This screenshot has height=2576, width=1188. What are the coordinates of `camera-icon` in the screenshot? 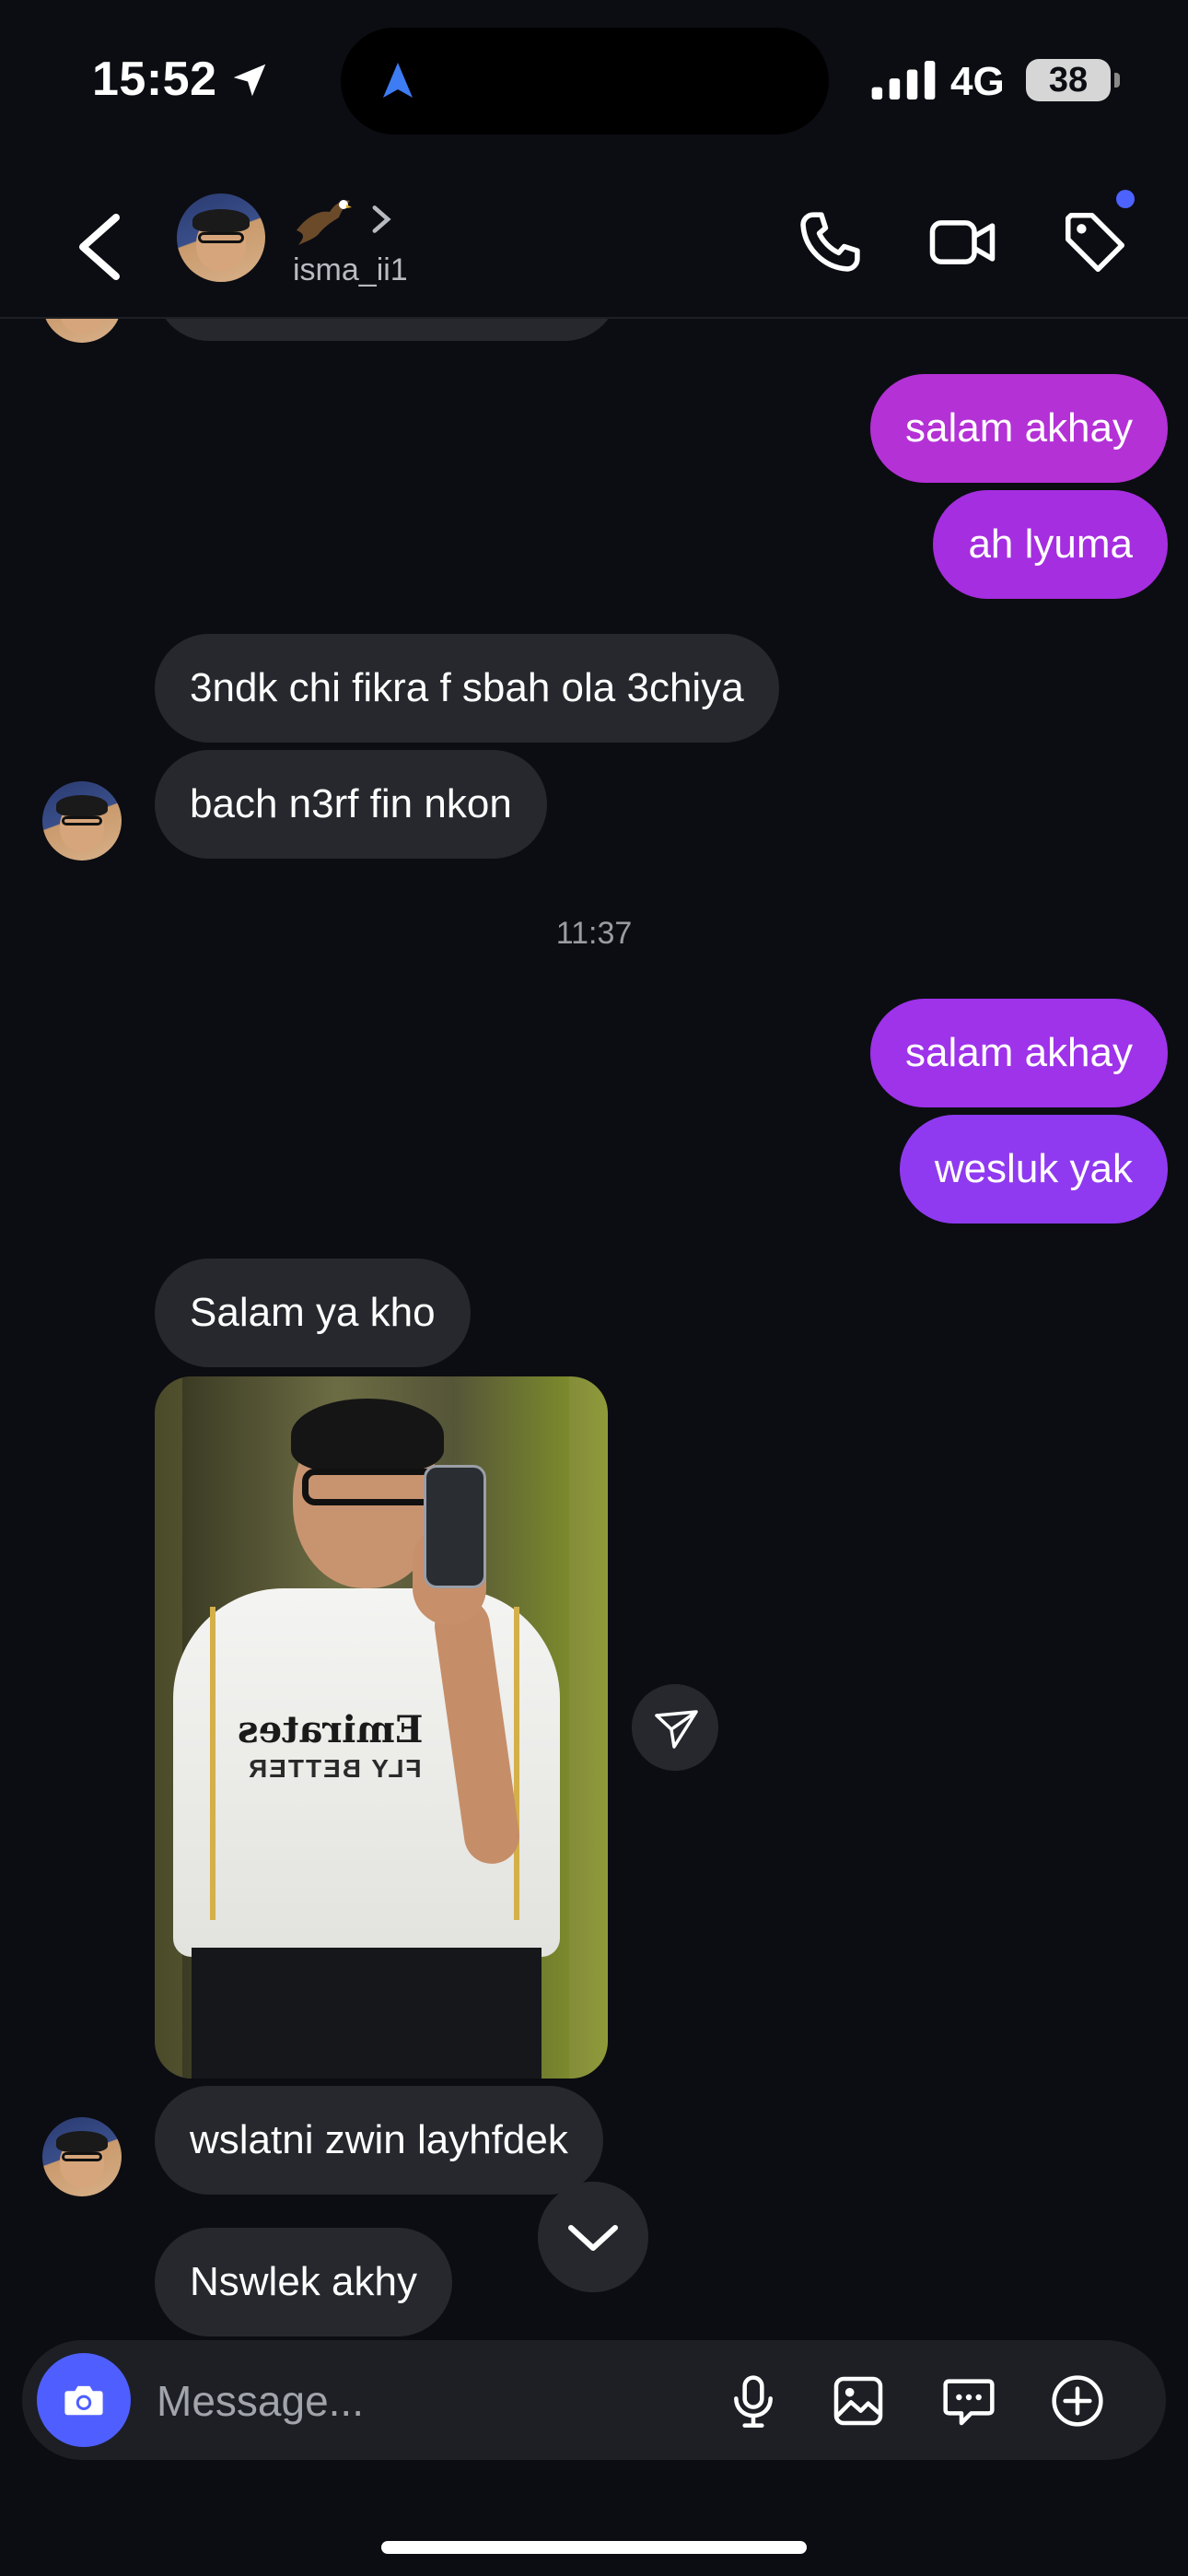 It's located at (83, 2400).